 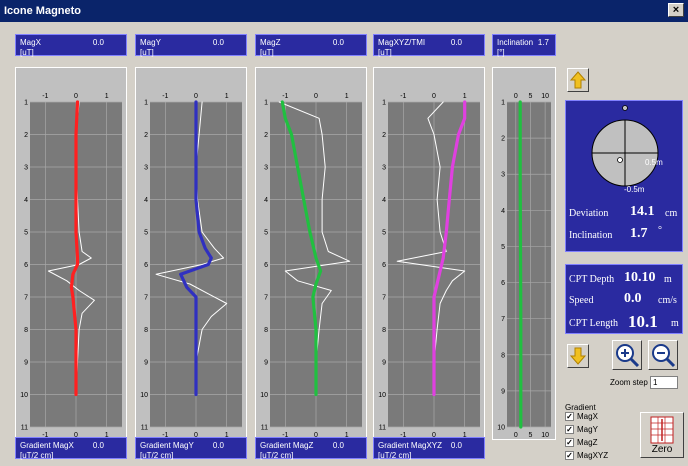 I want to click on speed-value: 0.0, so click(x=633, y=298).